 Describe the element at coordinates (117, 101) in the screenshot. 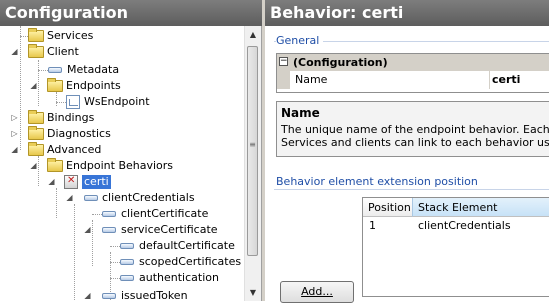

I see `tree-item-label: WsEndpoint` at that location.